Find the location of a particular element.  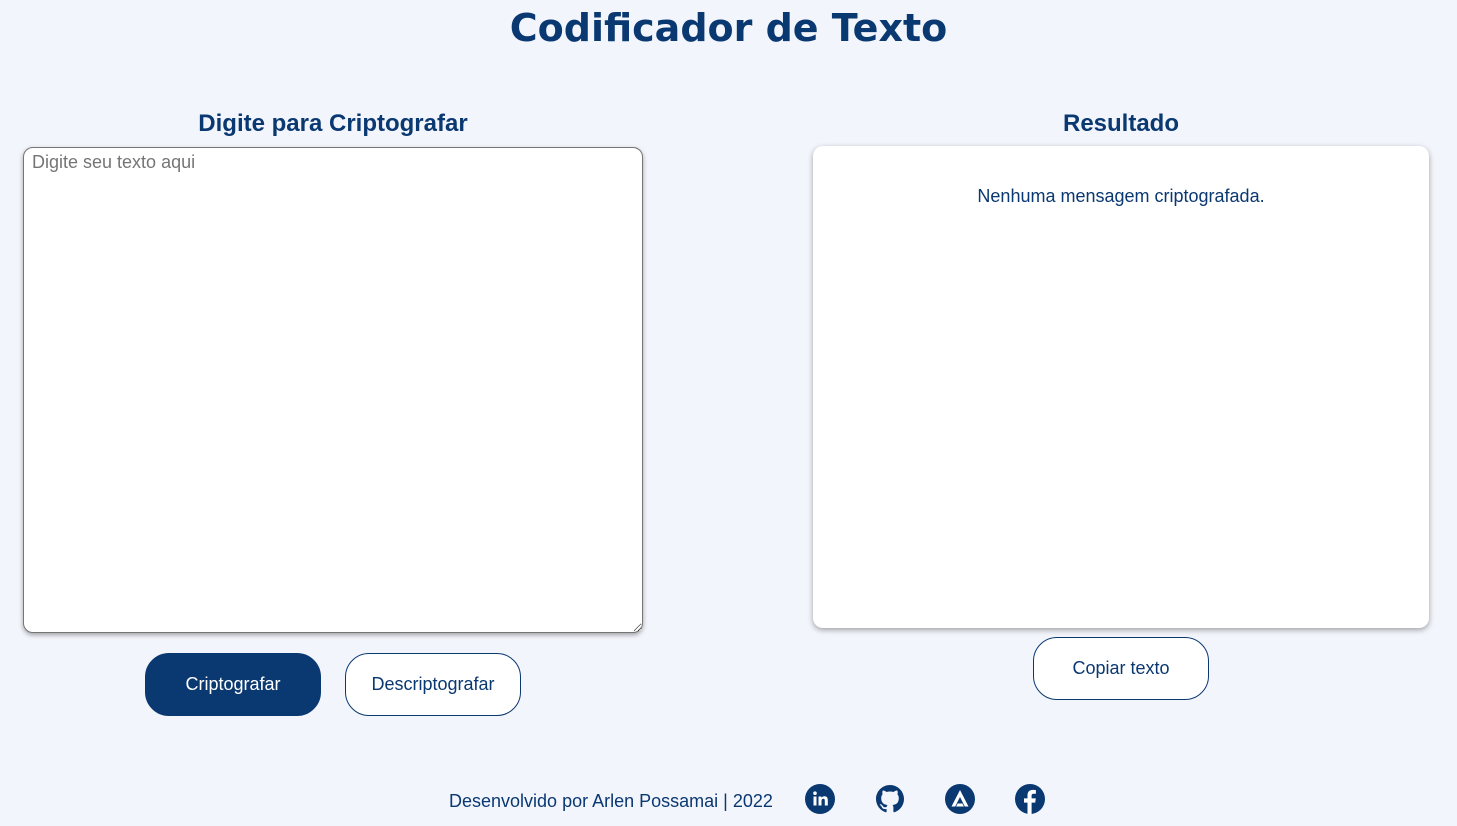

decrypt-button: Descriptografar is located at coordinates (433, 684).